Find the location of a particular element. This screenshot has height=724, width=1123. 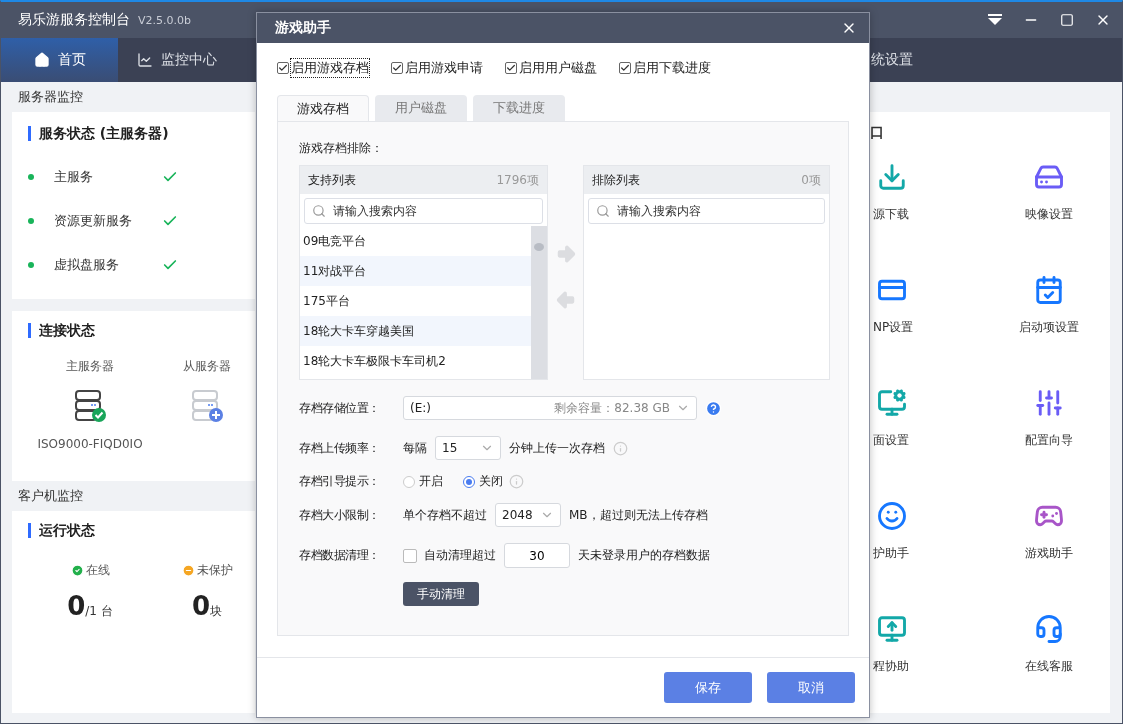

form-label: 存档引导提示： is located at coordinates (340, 481).